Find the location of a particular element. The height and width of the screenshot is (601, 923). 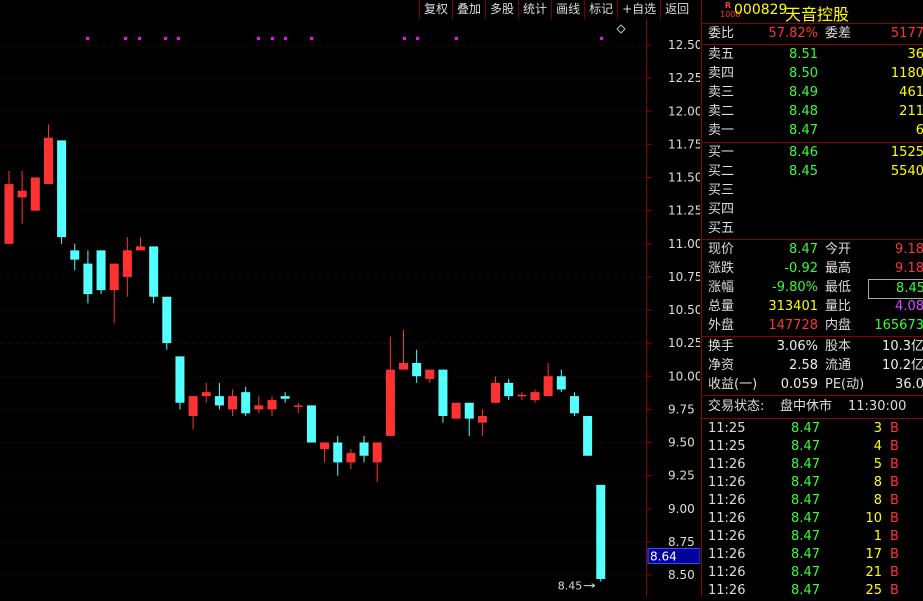

quote-label: 总量 is located at coordinates (721, 306).